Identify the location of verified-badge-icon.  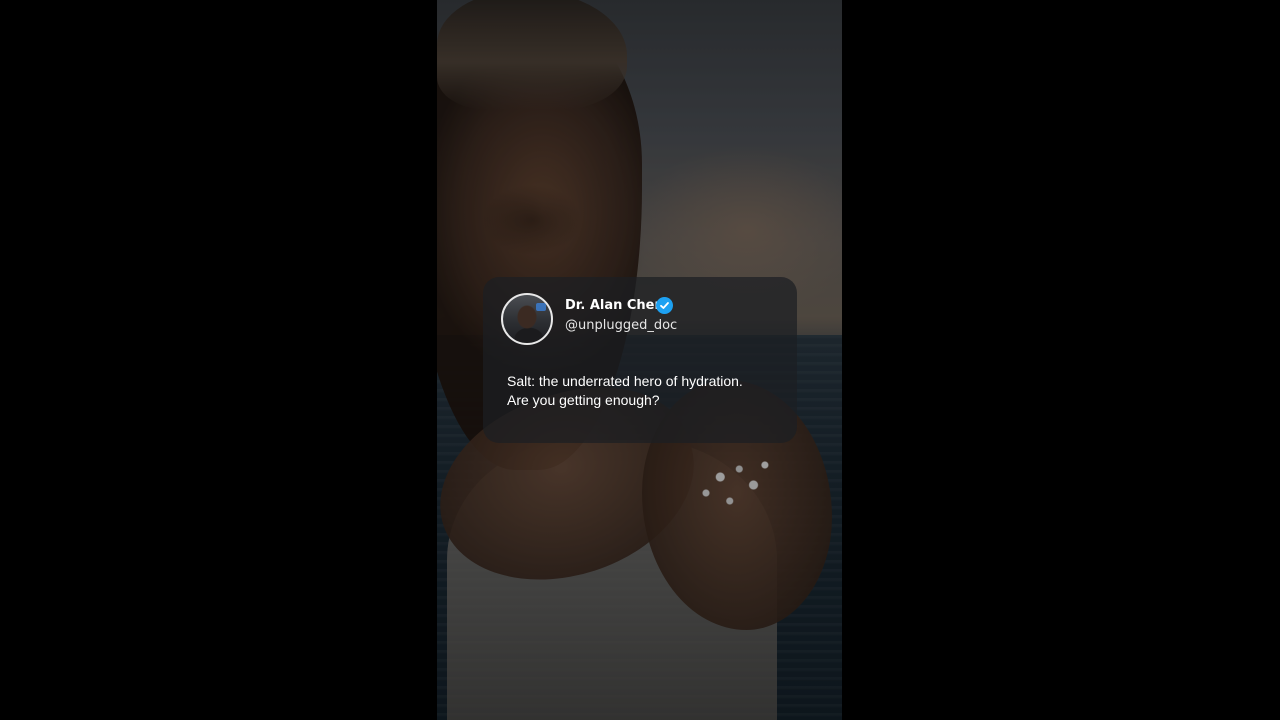
(664, 305).